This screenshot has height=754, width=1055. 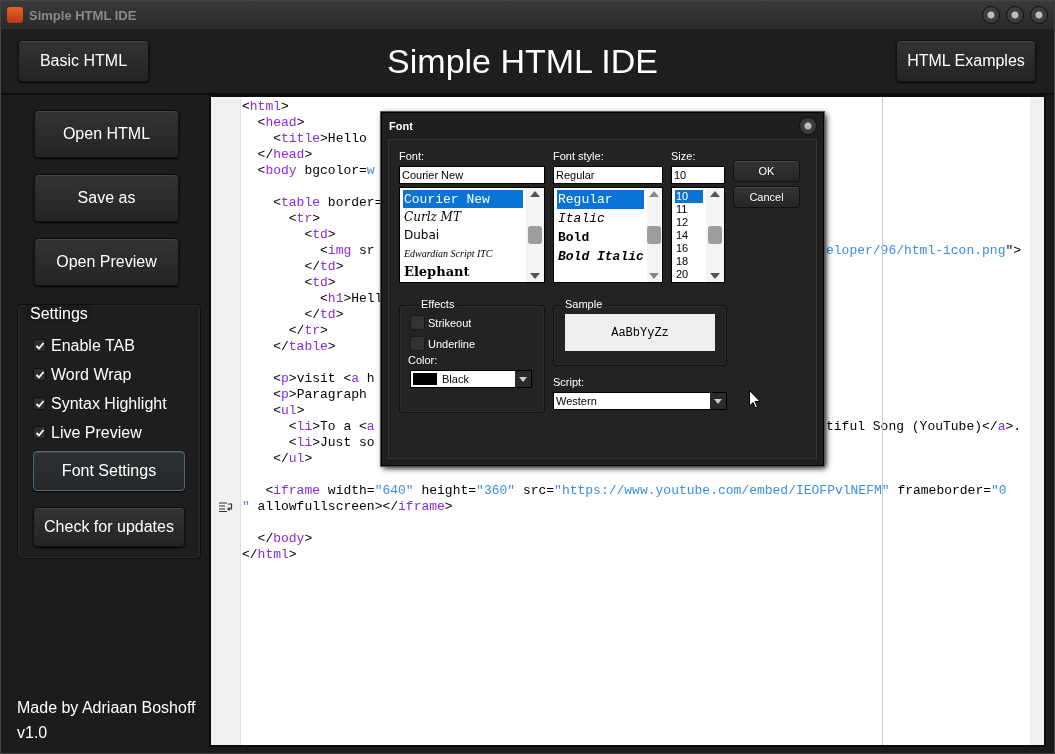 I want to click on list-item: Italic, so click(x=600, y=218).